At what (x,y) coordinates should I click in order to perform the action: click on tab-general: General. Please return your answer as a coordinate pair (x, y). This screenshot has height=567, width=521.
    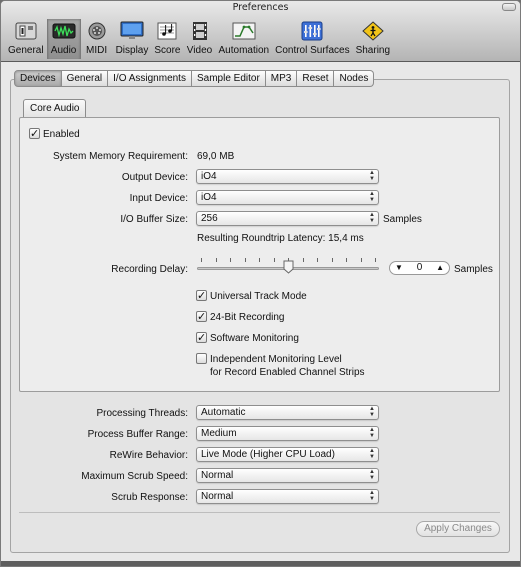
    Looking at the image, I should click on (85, 78).